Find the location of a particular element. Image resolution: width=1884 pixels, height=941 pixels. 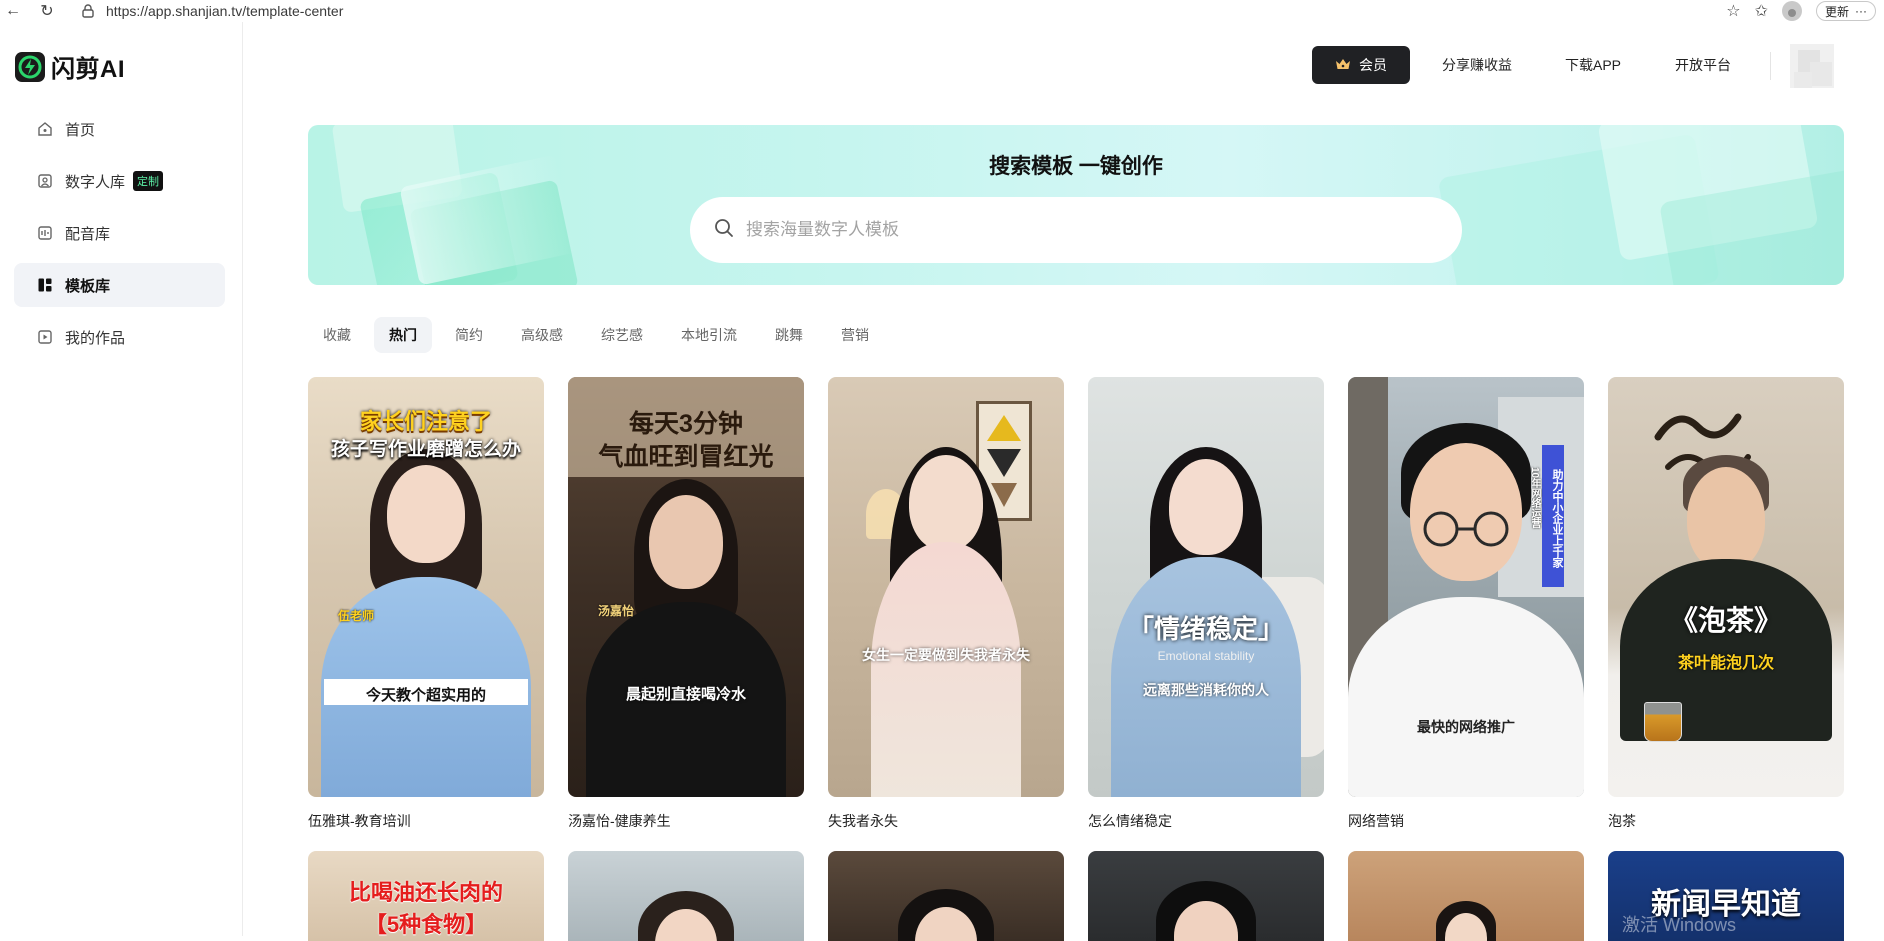

sidebar-item-voice: 配音库 is located at coordinates (119, 233).